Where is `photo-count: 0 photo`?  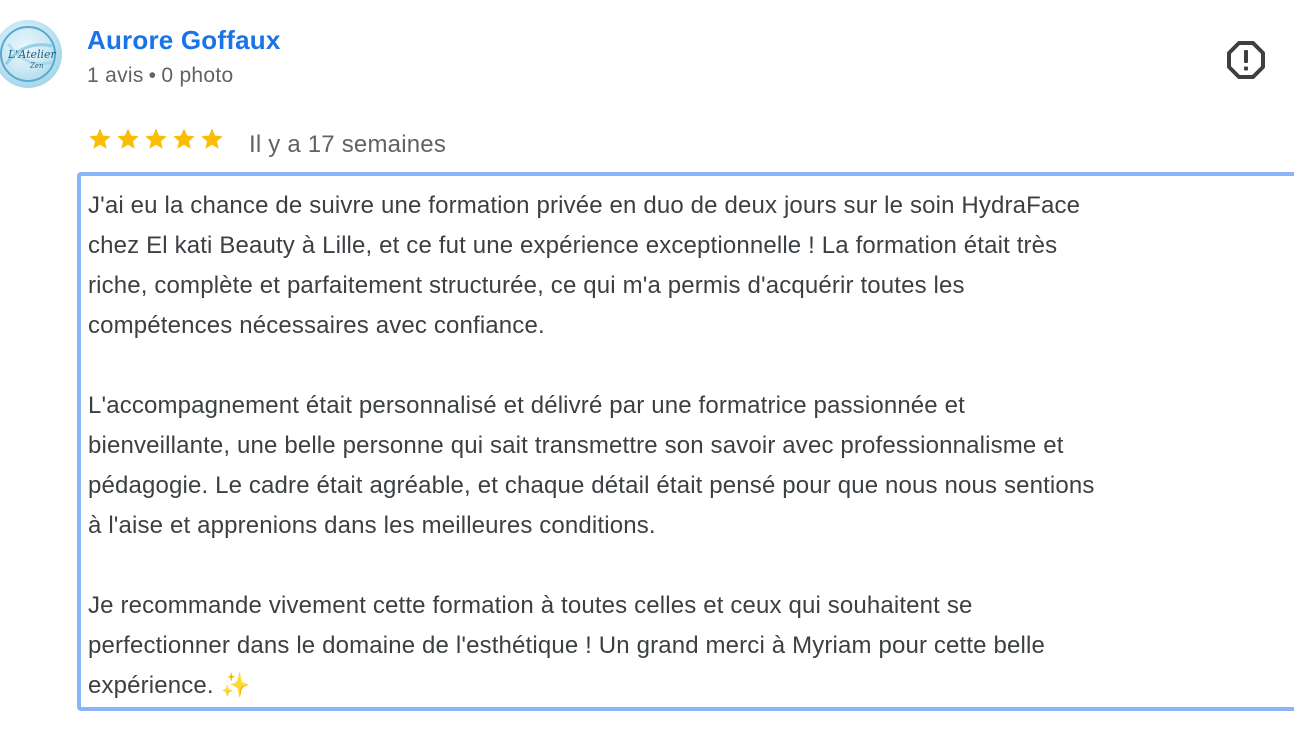 photo-count: 0 photo is located at coordinates (197, 75).